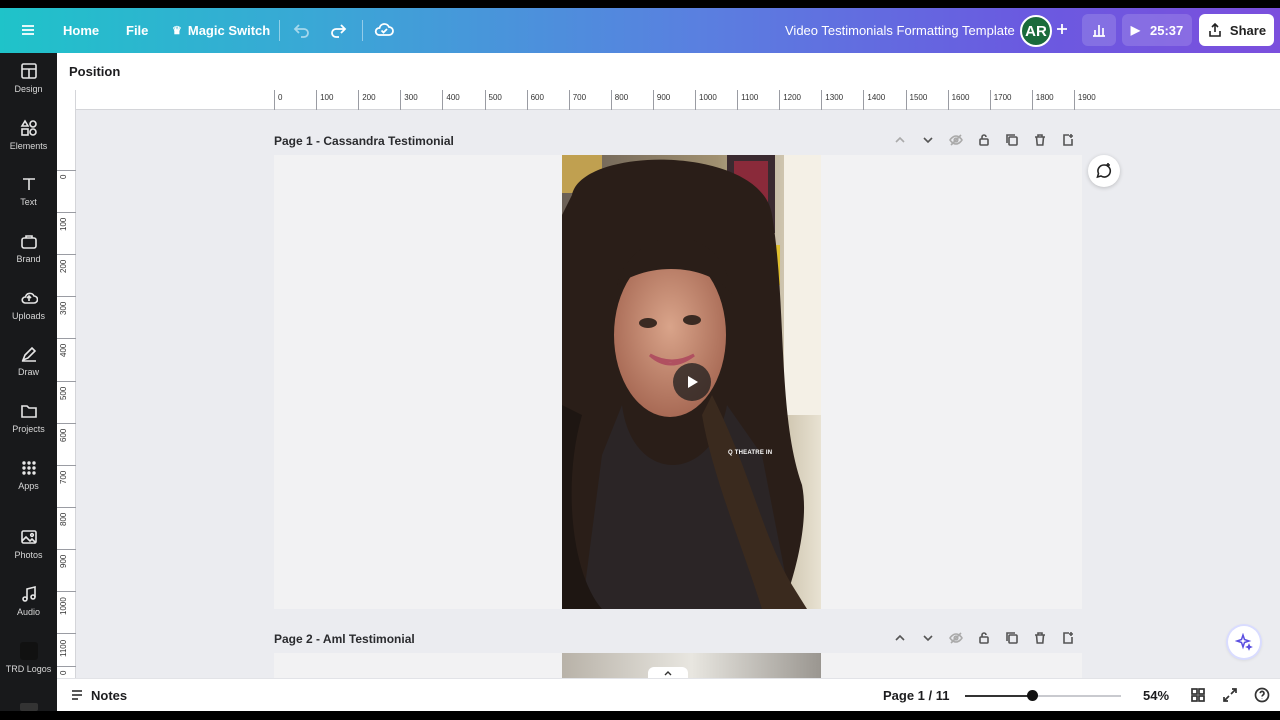  What do you see at coordinates (338, 30) in the screenshot?
I see `redo-icon` at bounding box center [338, 30].